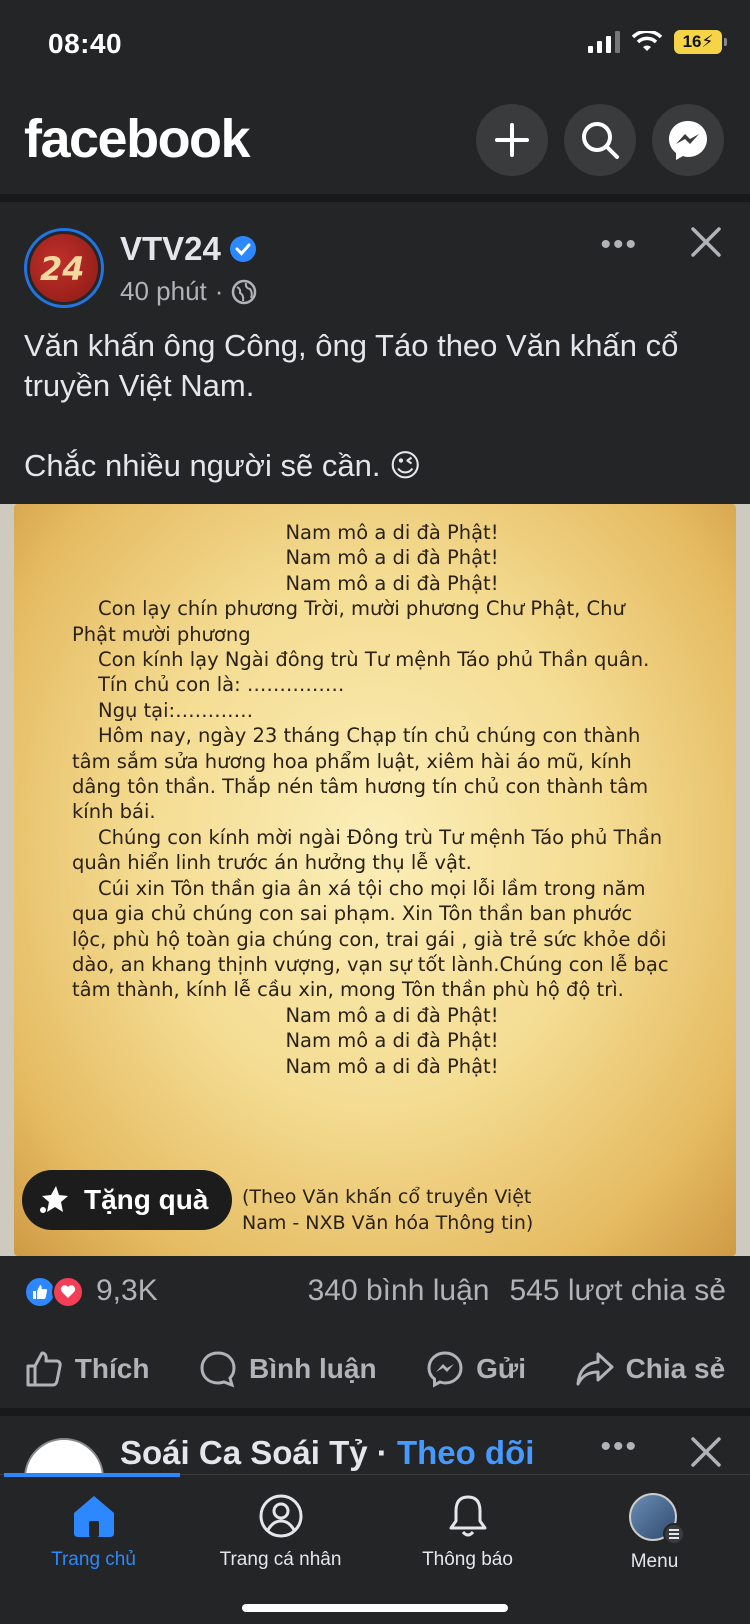 The image size is (750, 1624). I want to click on status-icons: 16 ⚡, so click(657, 42).